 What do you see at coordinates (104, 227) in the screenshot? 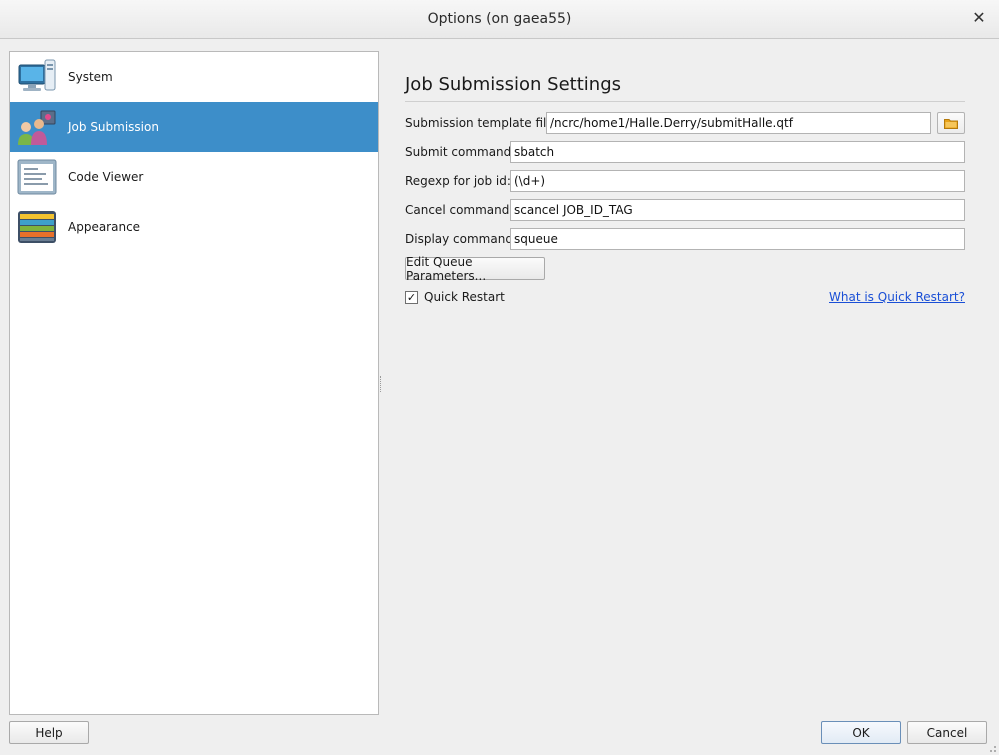
I see `sidebar-item-label: Appearance` at bounding box center [104, 227].